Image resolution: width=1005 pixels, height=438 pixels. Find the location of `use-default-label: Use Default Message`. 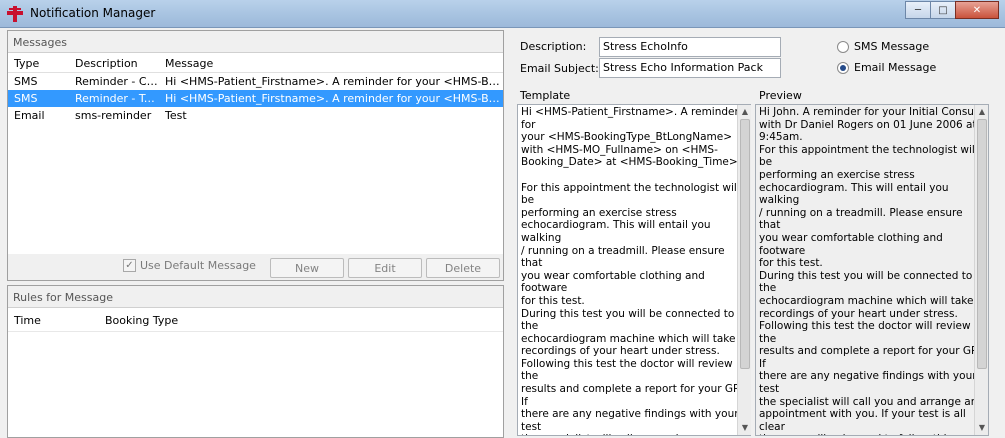

use-default-label: Use Default Message is located at coordinates (198, 265).